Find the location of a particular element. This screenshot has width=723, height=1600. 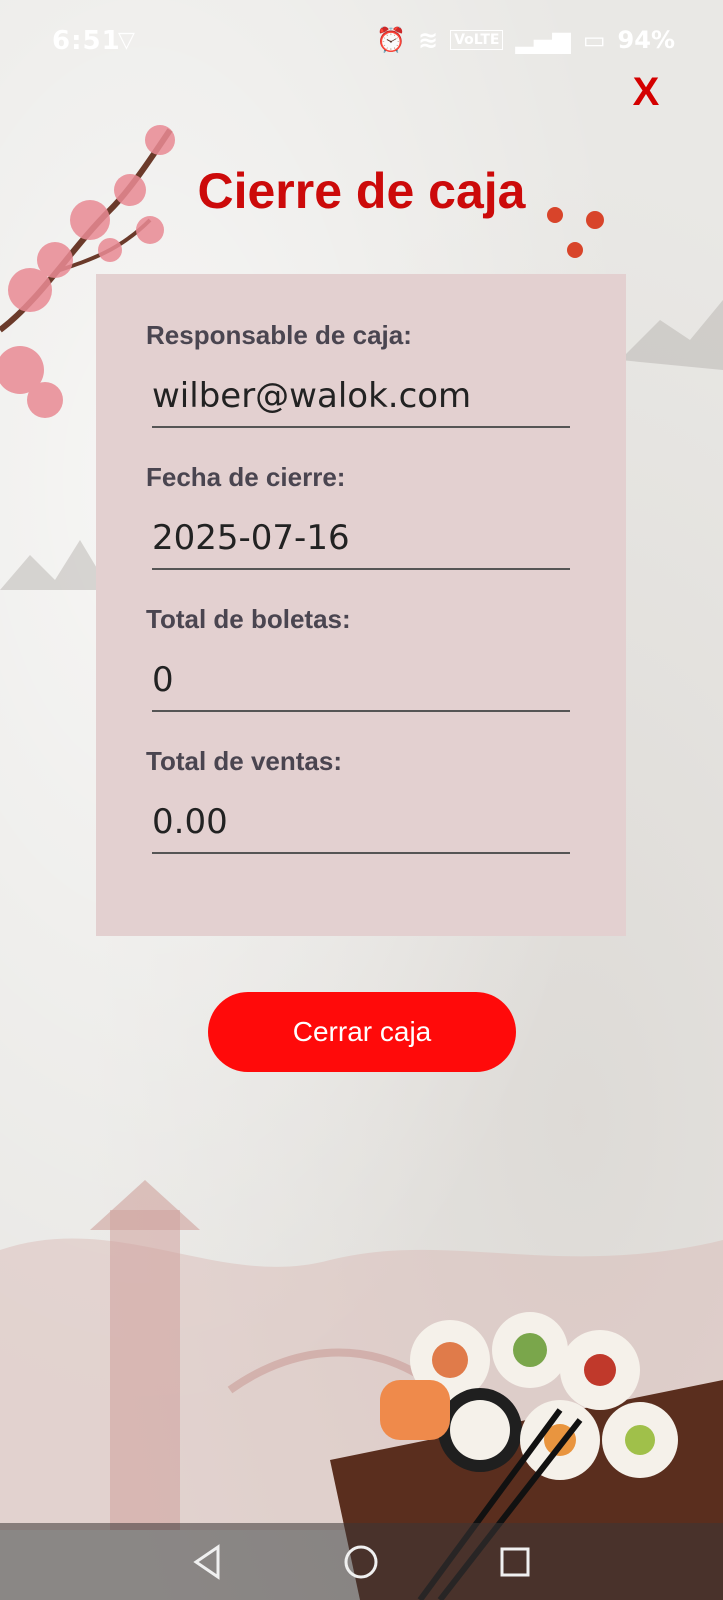

battery-percent: 94% is located at coordinates (646, 40).